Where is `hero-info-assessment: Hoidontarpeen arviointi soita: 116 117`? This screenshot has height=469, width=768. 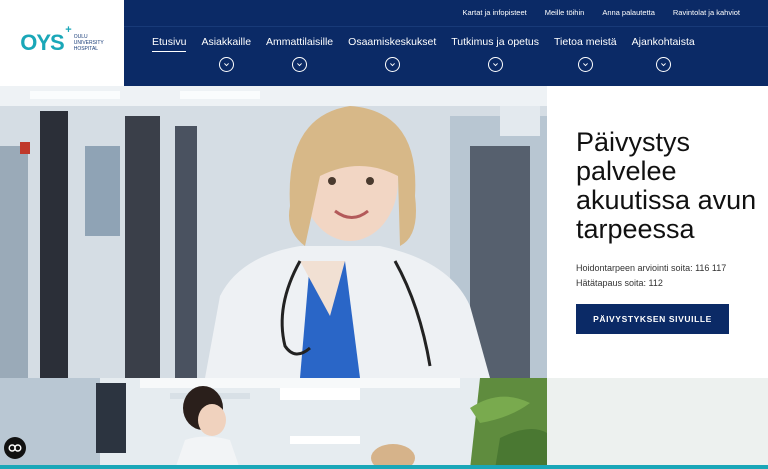 hero-info-assessment: Hoidontarpeen arviointi soita: 116 117 is located at coordinates (651, 268).